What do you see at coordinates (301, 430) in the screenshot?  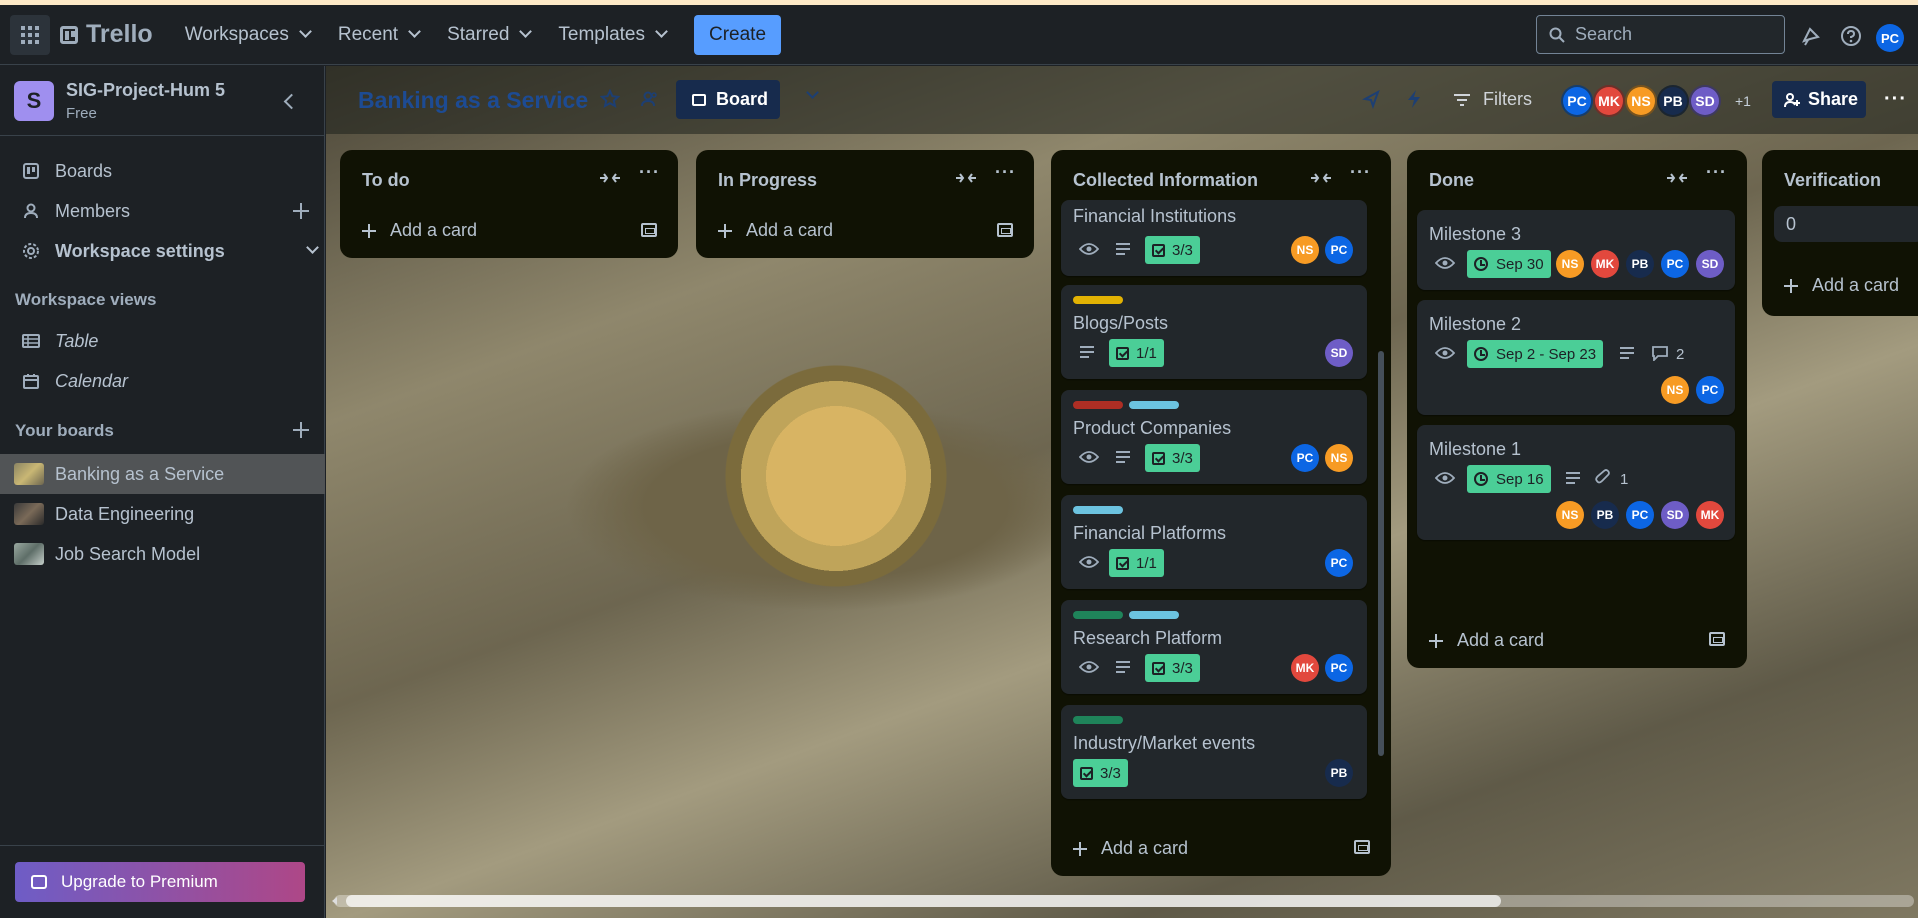 I see `add-board-icon` at bounding box center [301, 430].